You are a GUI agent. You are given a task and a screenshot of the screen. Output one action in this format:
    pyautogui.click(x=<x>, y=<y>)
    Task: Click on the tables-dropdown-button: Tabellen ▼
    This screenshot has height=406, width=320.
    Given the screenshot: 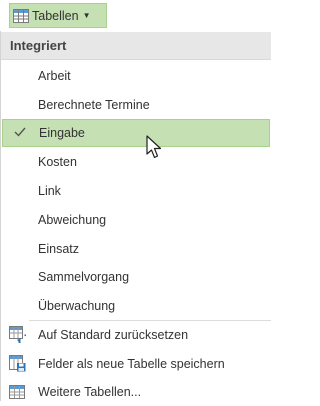 What is the action you would take?
    pyautogui.click(x=58, y=15)
    